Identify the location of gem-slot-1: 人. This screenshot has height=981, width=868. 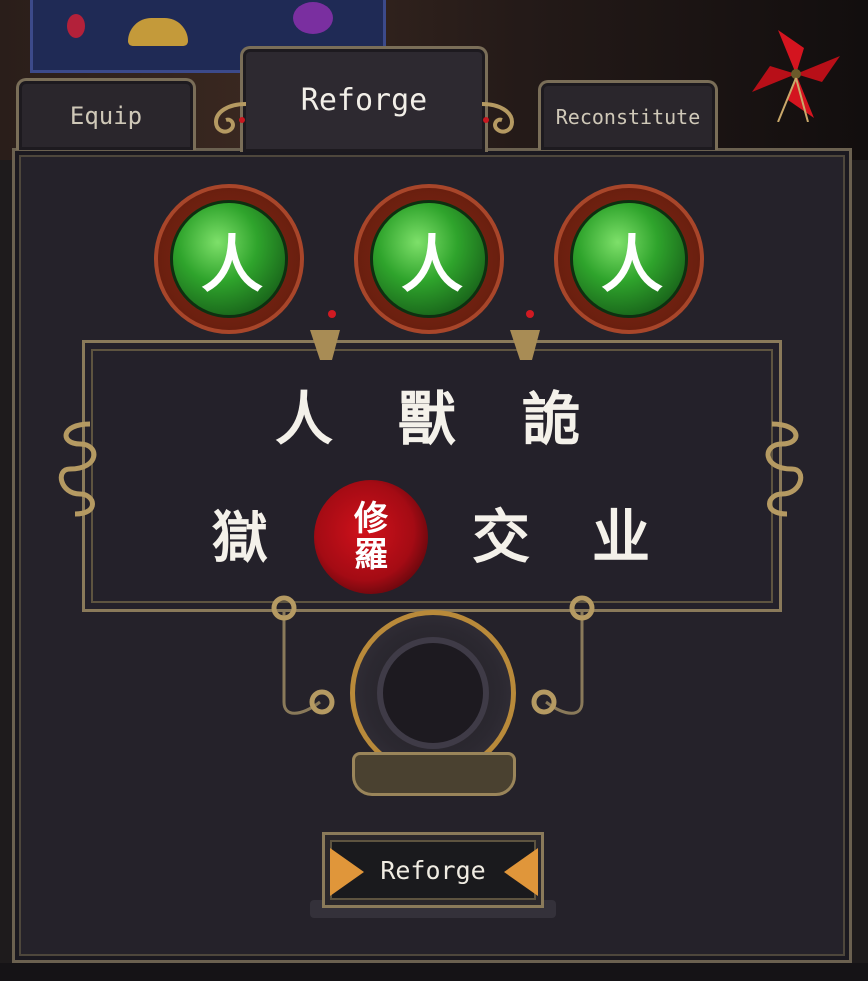
(229, 259).